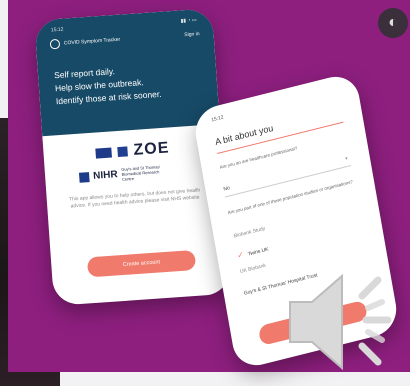  What do you see at coordinates (104, 153) in the screenshot?
I see `kings-college-logo-icon` at bounding box center [104, 153].